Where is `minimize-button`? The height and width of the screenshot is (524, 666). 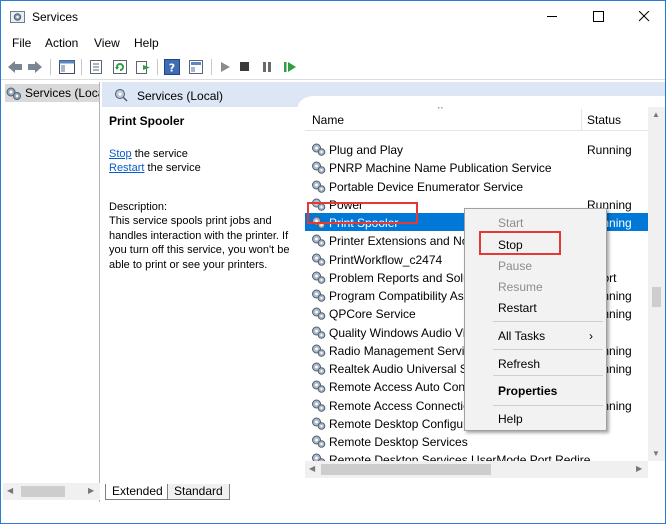 minimize-button is located at coordinates (552, 16).